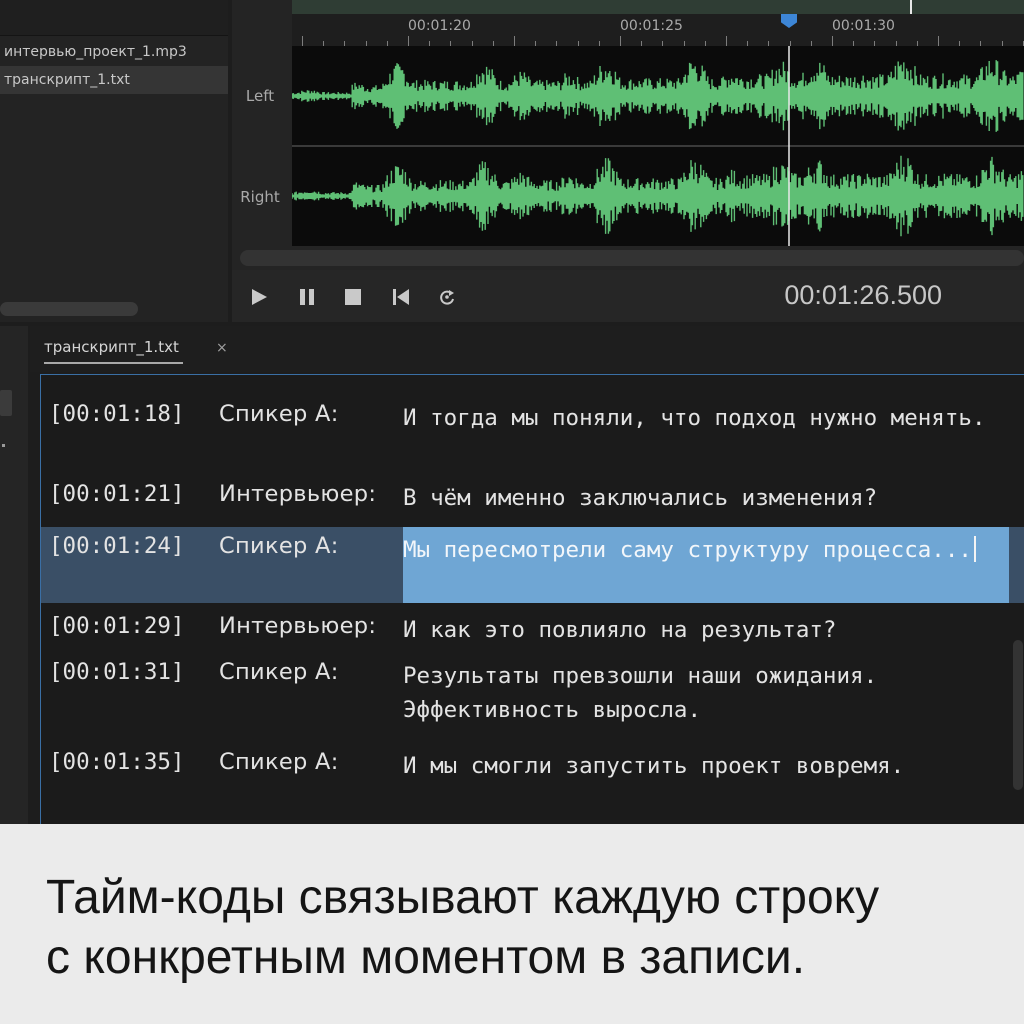  Describe the element at coordinates (260, 197) in the screenshot. I see `channel-label-right: Right` at that location.